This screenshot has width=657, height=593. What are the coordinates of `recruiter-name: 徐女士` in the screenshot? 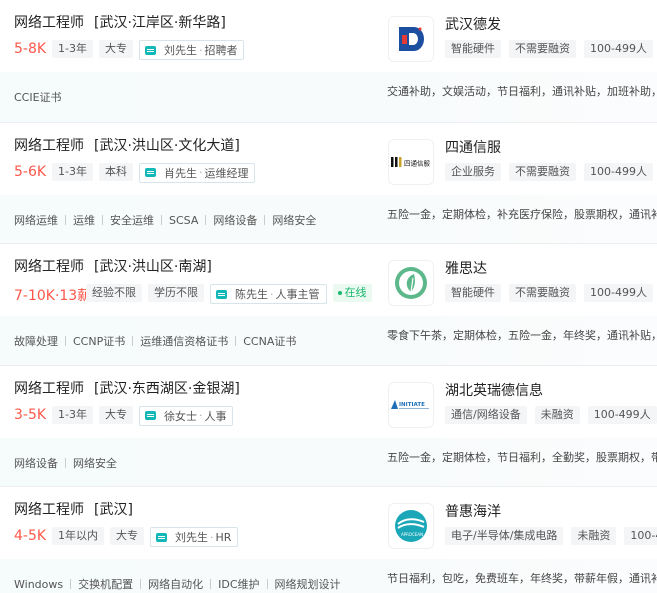 It's located at (180, 416).